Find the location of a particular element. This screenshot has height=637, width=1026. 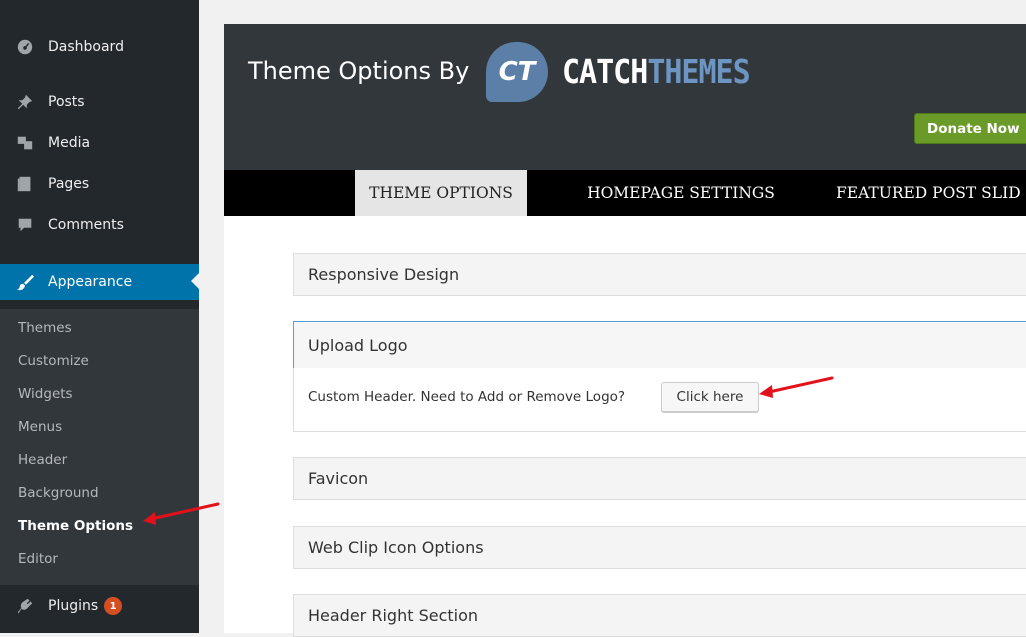

section-responsive-design: Responsive Design is located at coordinates (659, 274).